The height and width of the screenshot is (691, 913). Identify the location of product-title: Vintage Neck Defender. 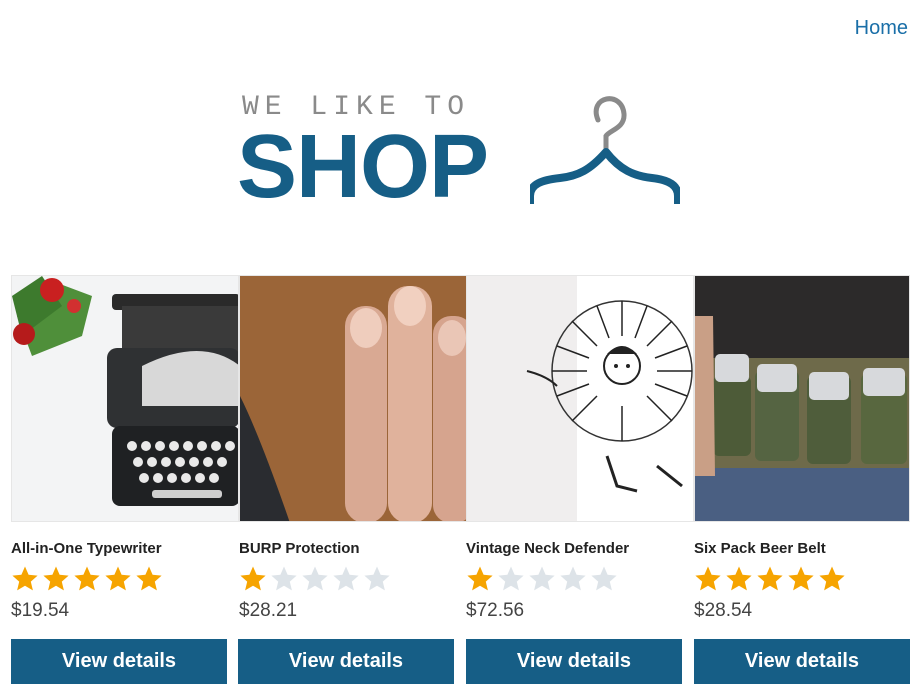
(547, 548).